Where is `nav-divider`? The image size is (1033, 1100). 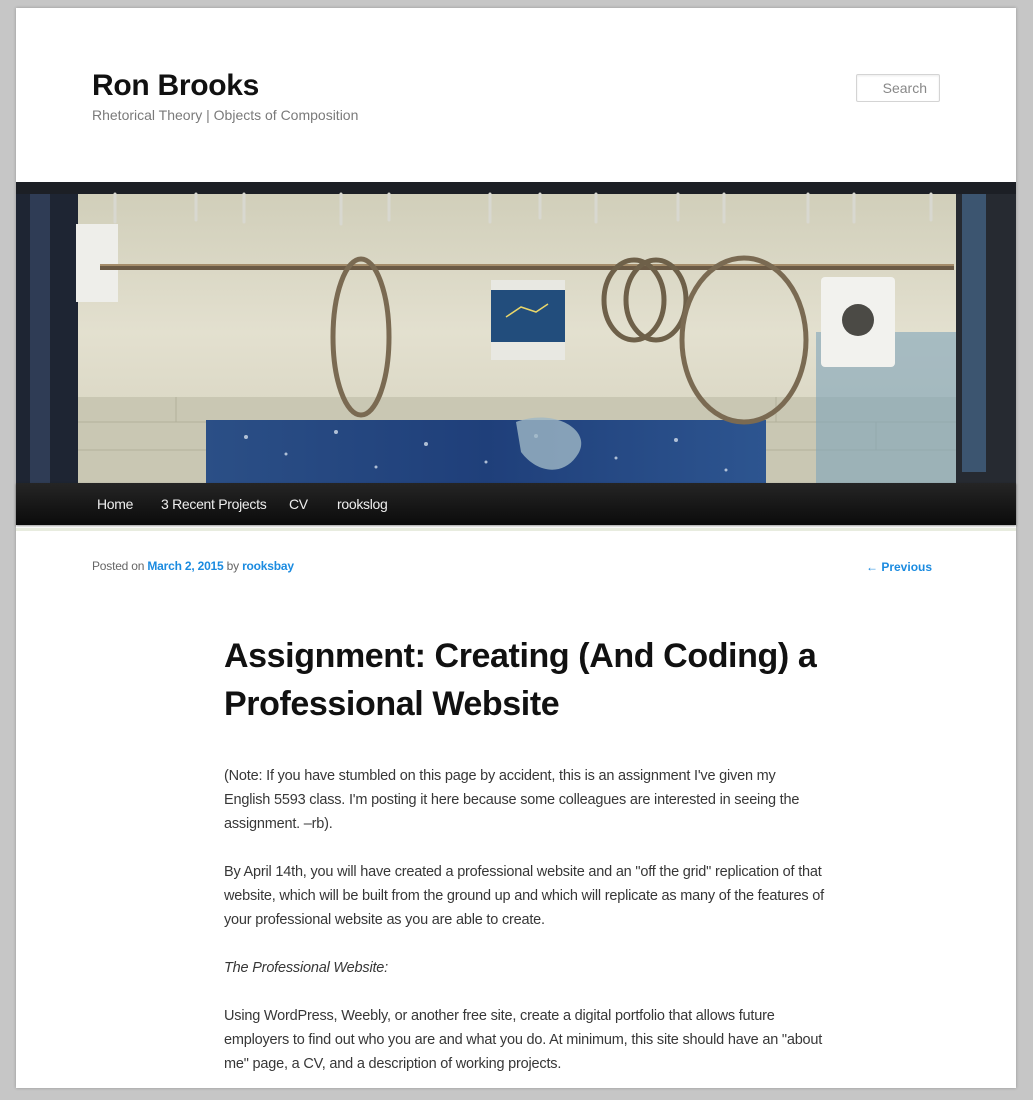 nav-divider is located at coordinates (516, 529).